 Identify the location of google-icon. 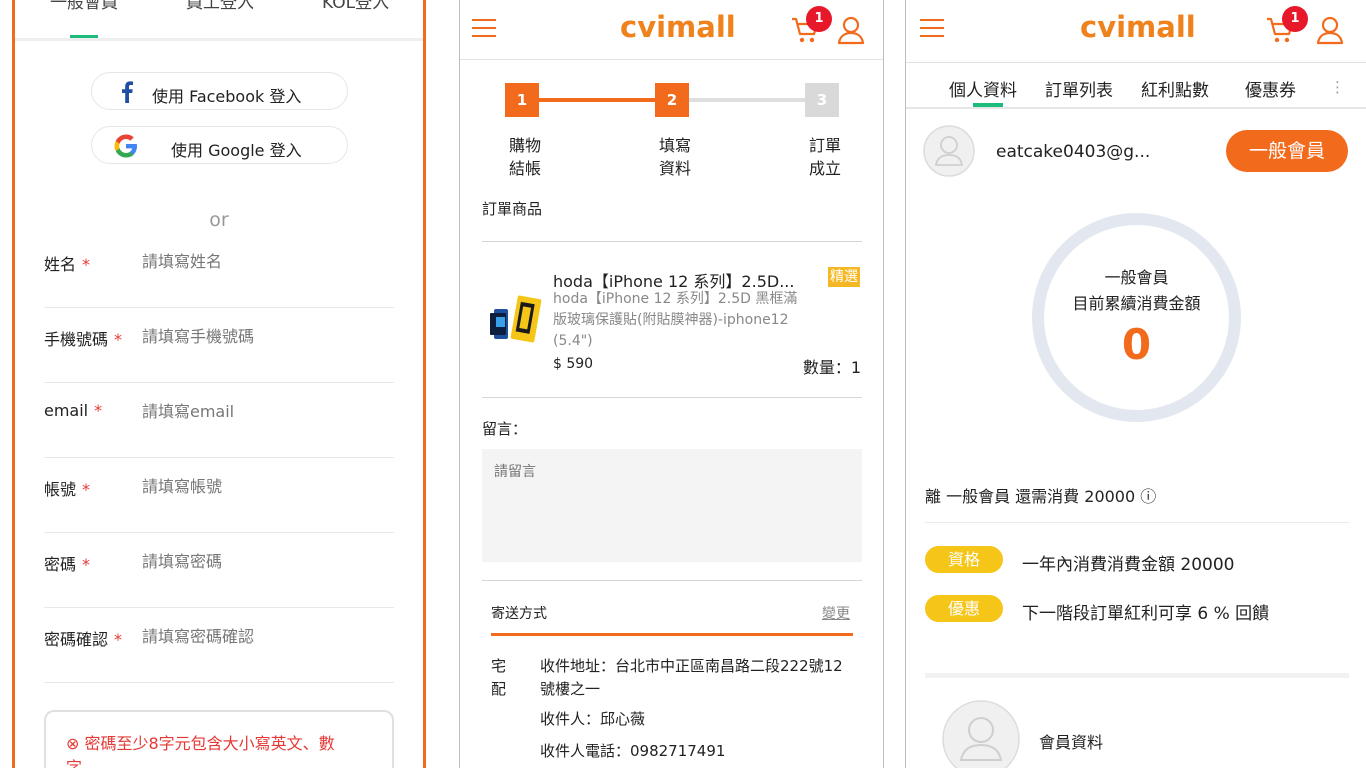
(125, 146).